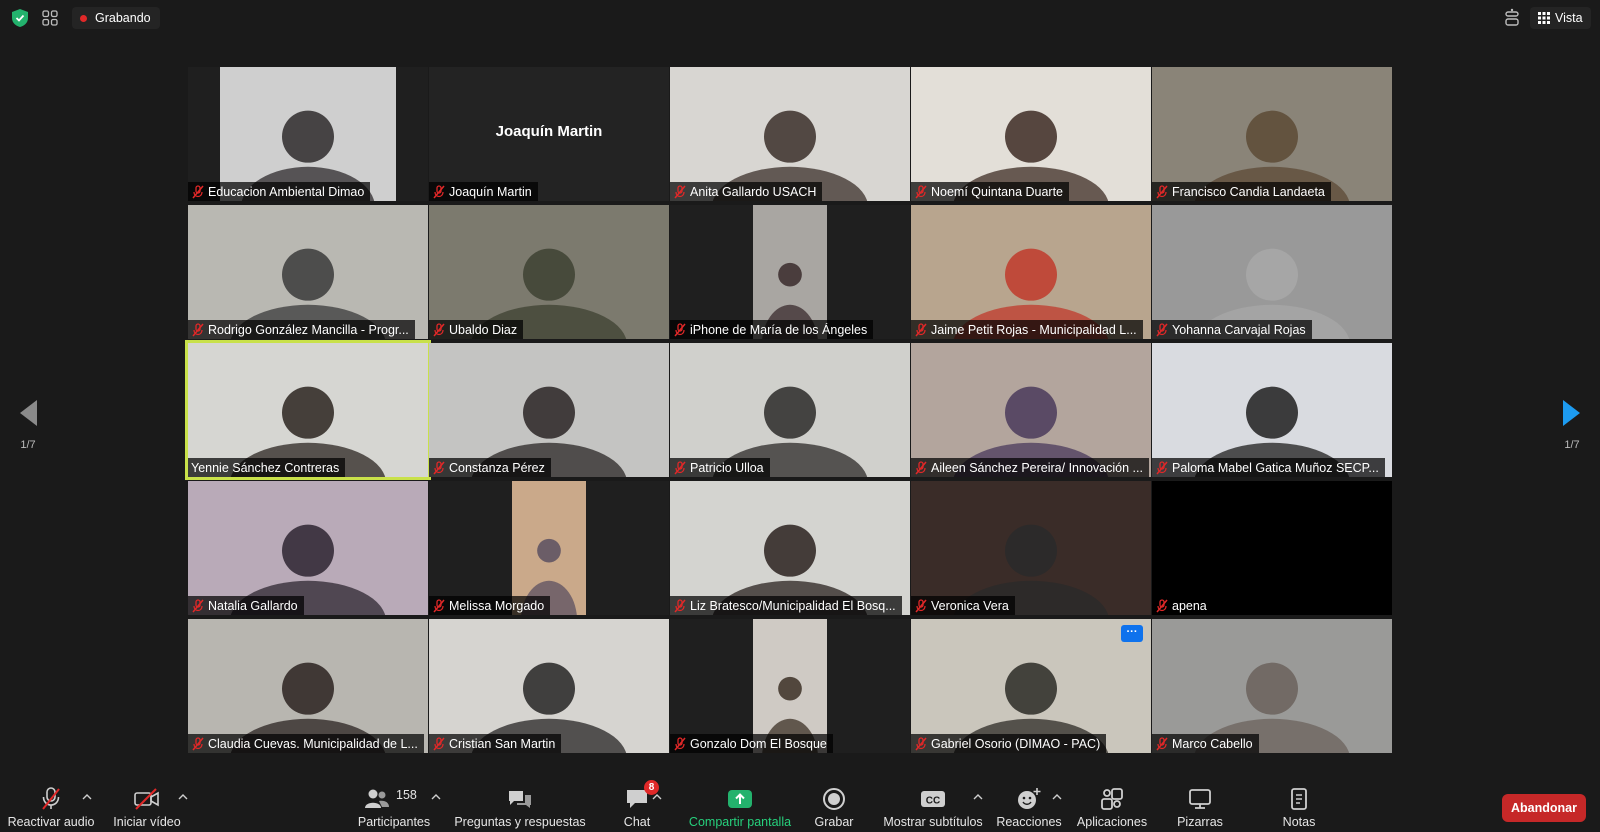 This screenshot has width=1600, height=832. Describe the element at coordinates (963, 605) in the screenshot. I see `participant-name-tag: Veronica Vera` at that location.